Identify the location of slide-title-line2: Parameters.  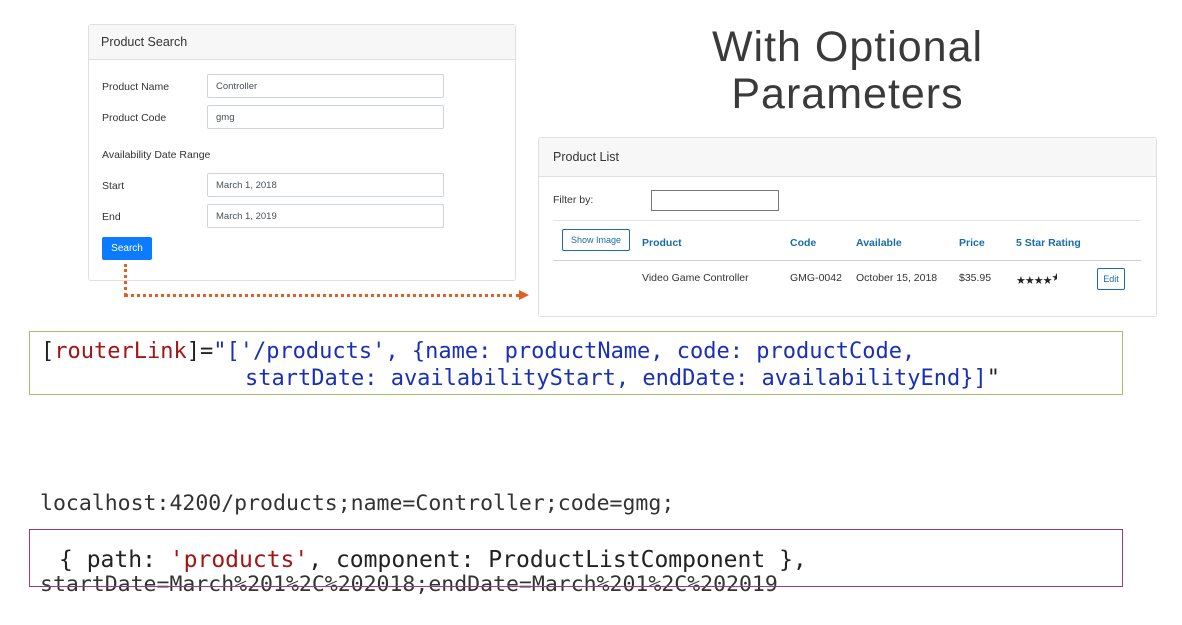
(847, 94).